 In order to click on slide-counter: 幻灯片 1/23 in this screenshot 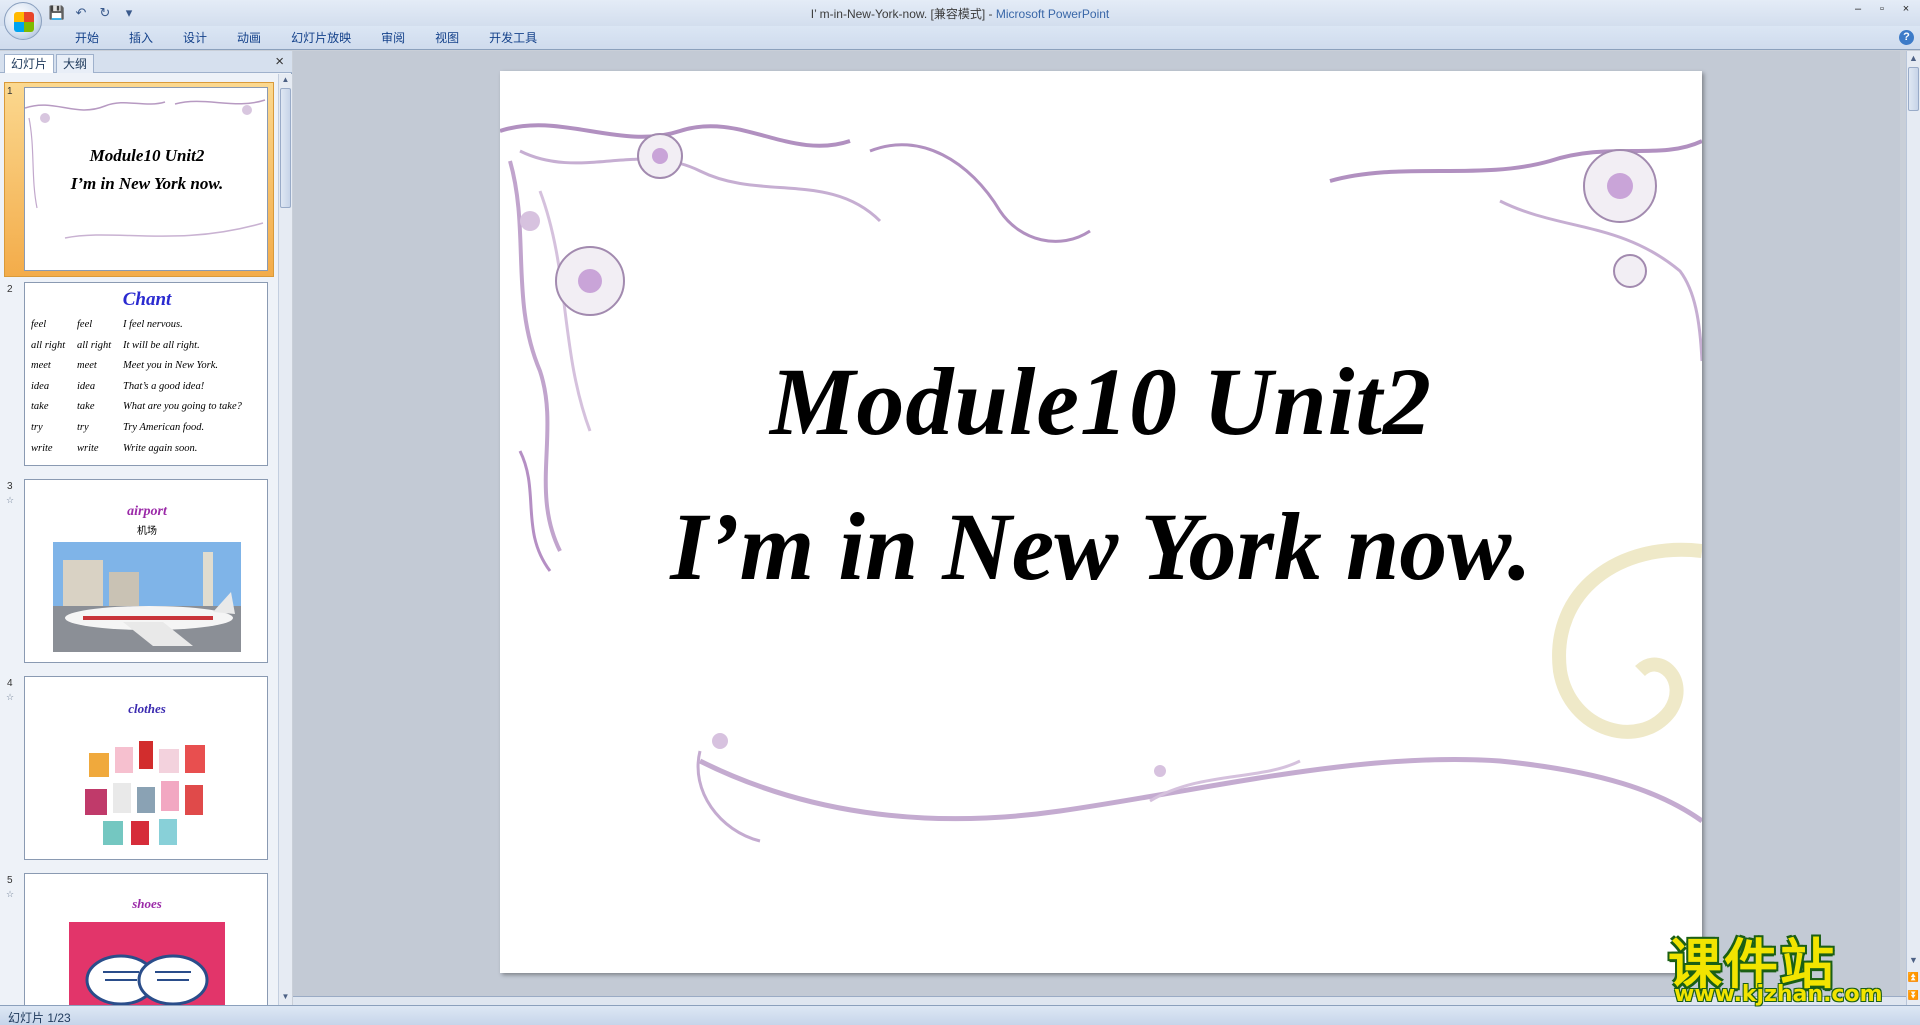, I will do `click(39, 1018)`.